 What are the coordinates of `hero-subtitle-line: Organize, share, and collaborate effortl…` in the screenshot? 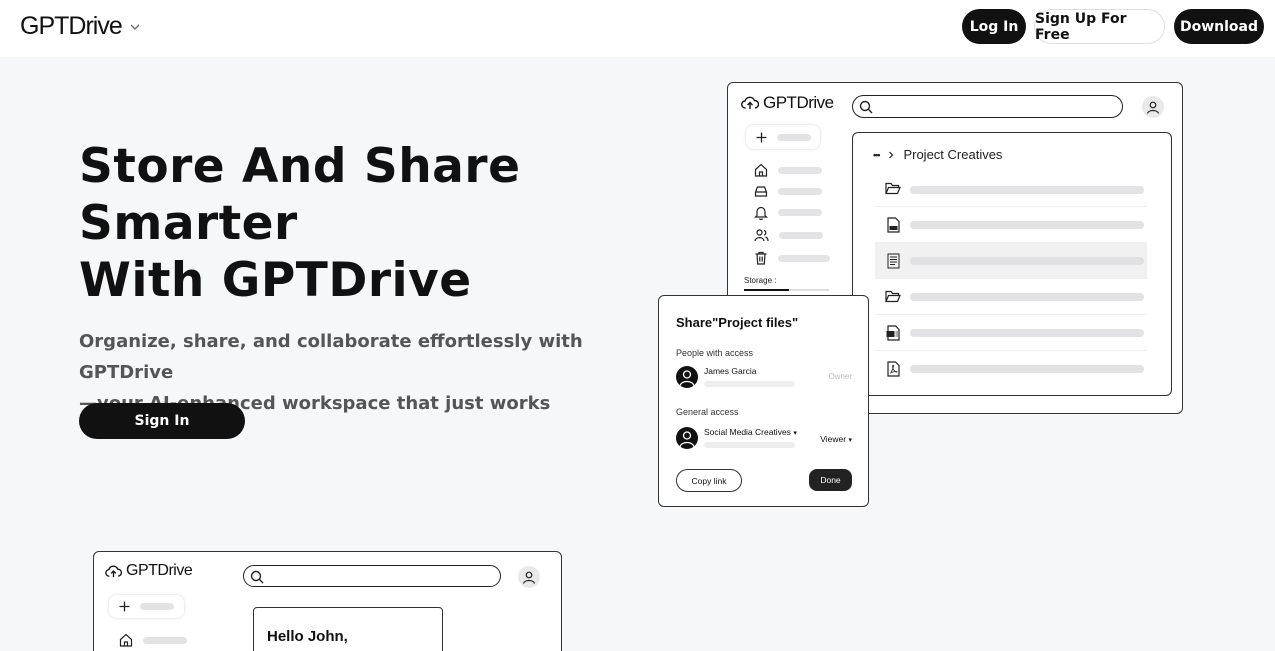 It's located at (331, 357).